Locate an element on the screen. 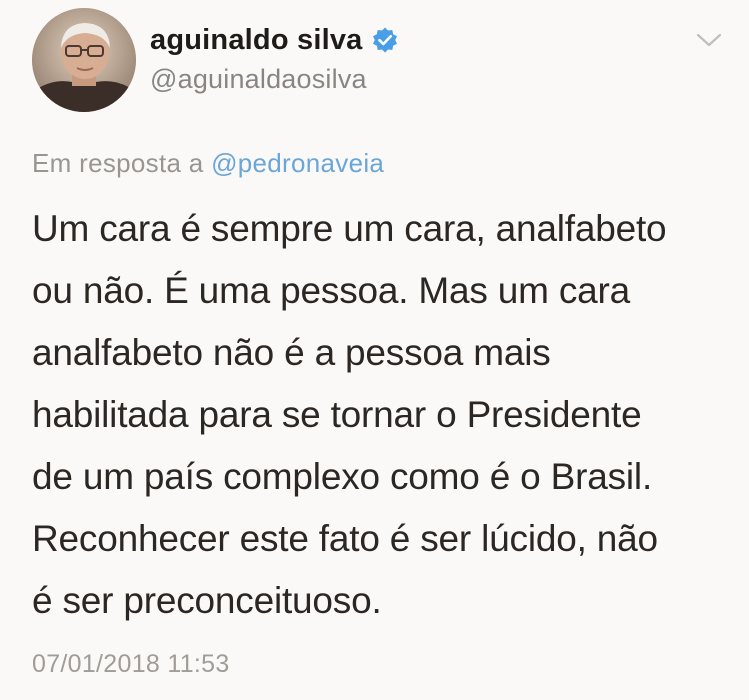 Image resolution: width=749 pixels, height=700 pixels. tweet-menu-button is located at coordinates (709, 40).